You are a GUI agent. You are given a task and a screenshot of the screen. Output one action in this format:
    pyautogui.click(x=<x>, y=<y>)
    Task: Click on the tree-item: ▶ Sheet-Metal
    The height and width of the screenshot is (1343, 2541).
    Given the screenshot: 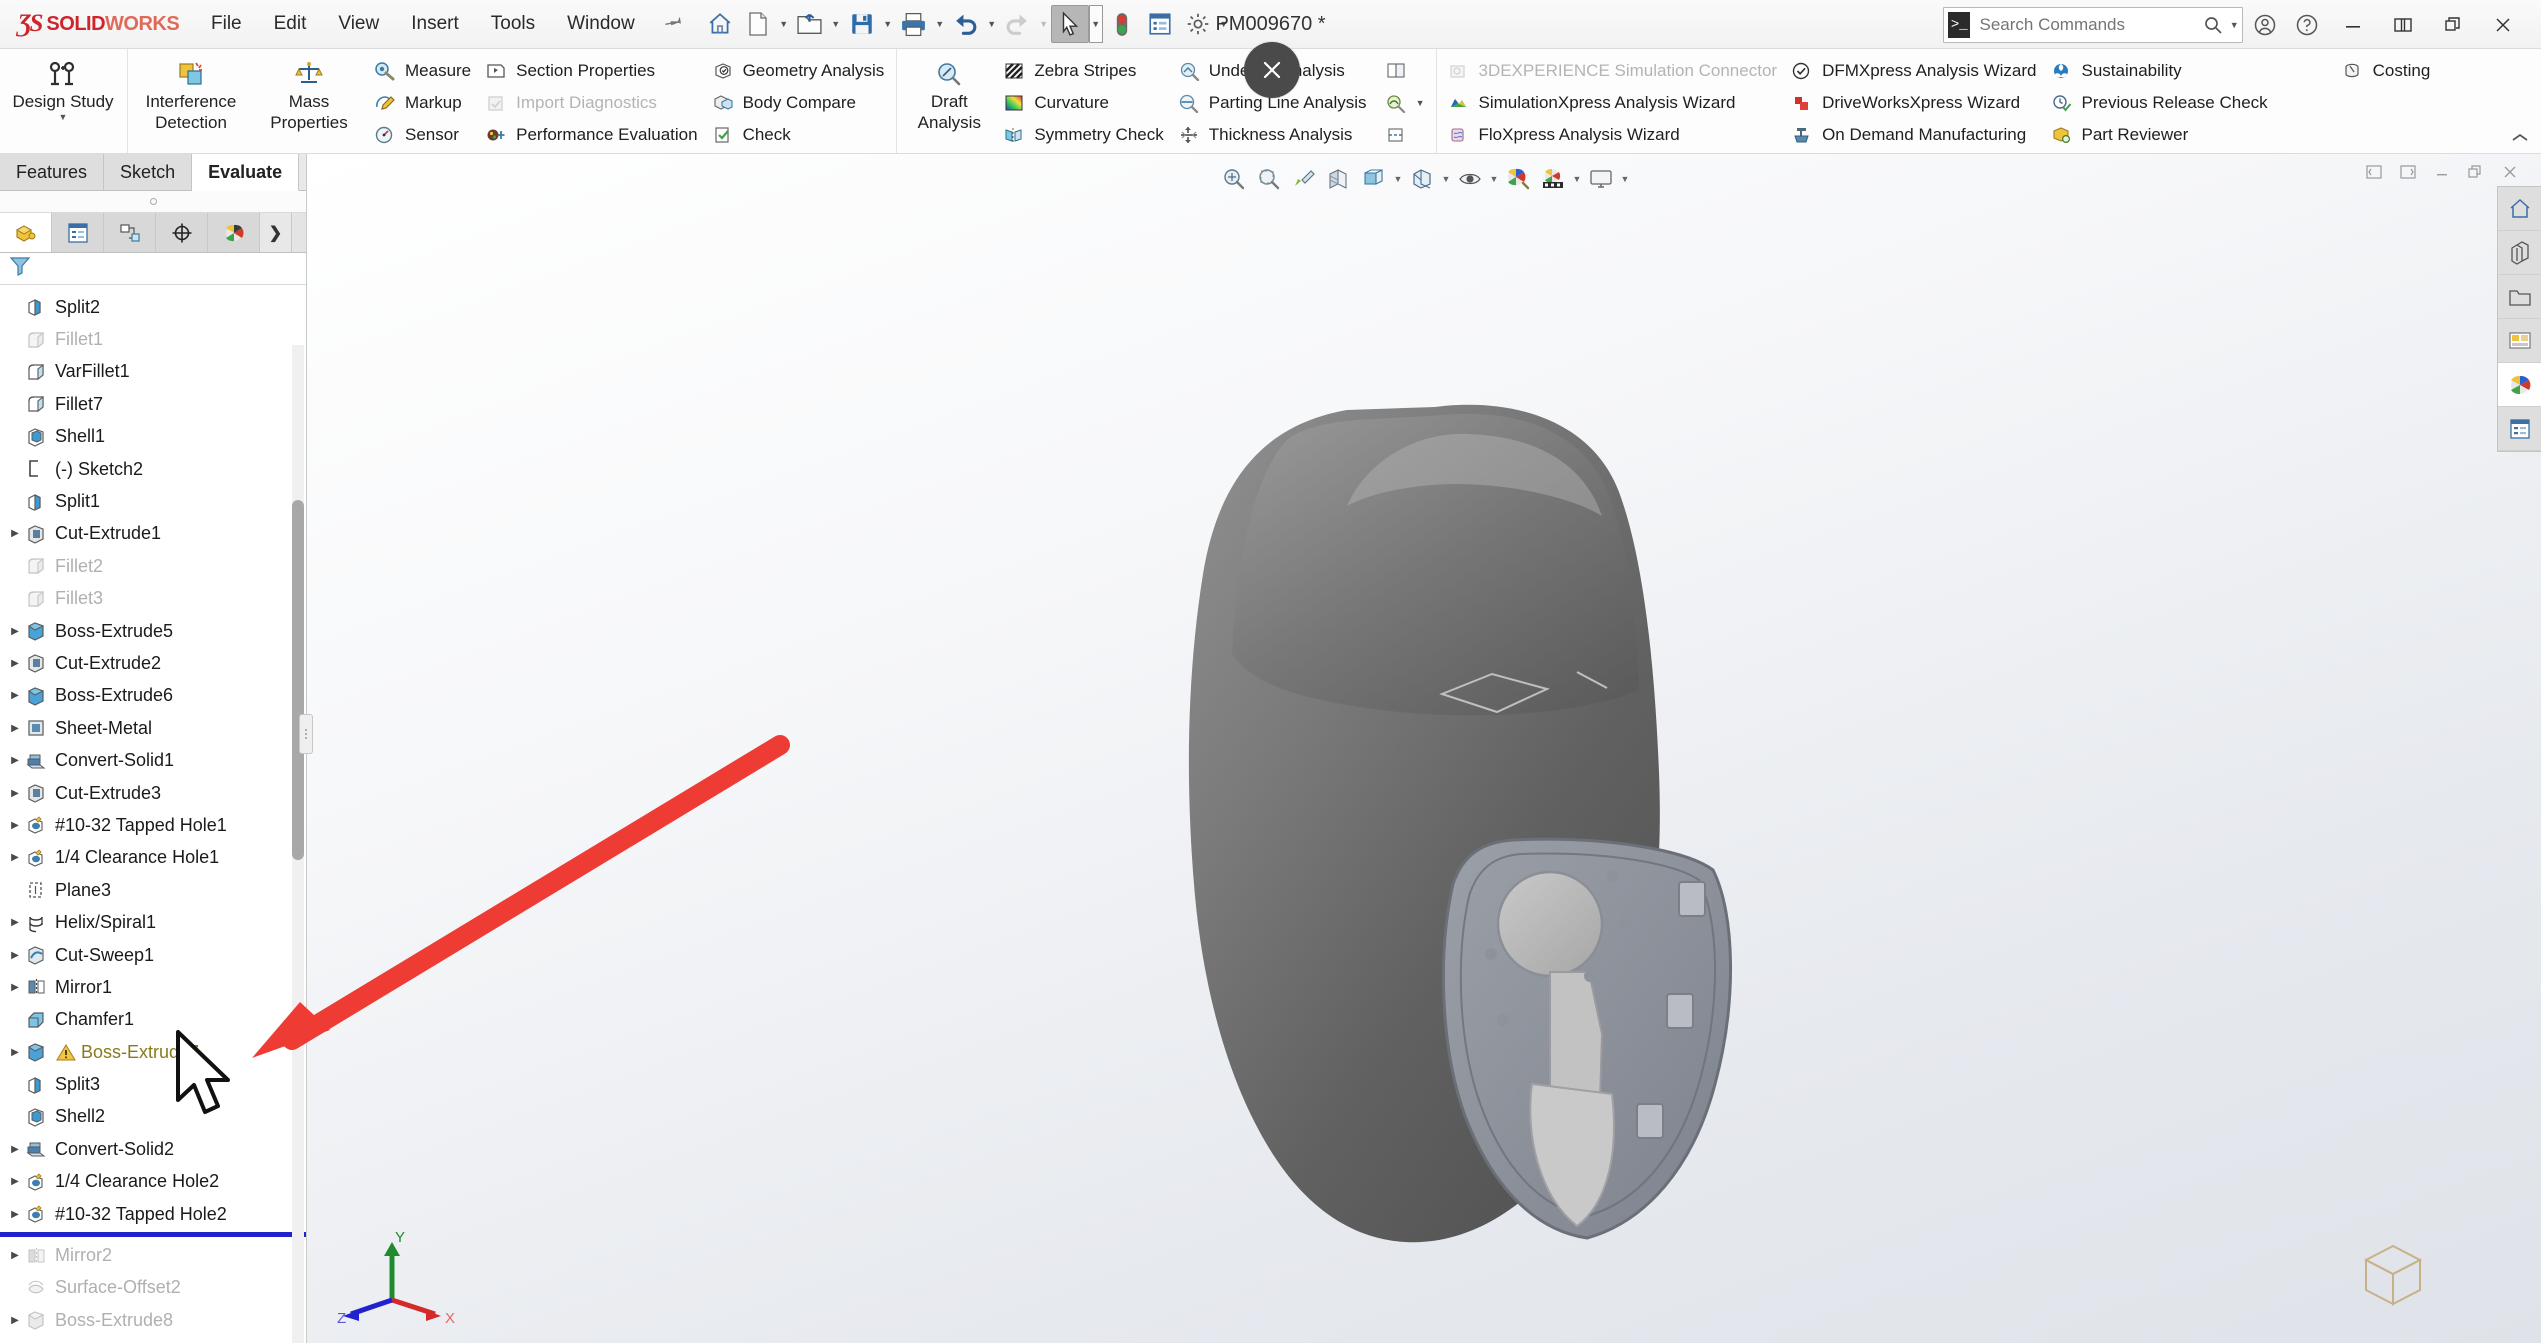 What is the action you would take?
    pyautogui.click(x=153, y=728)
    